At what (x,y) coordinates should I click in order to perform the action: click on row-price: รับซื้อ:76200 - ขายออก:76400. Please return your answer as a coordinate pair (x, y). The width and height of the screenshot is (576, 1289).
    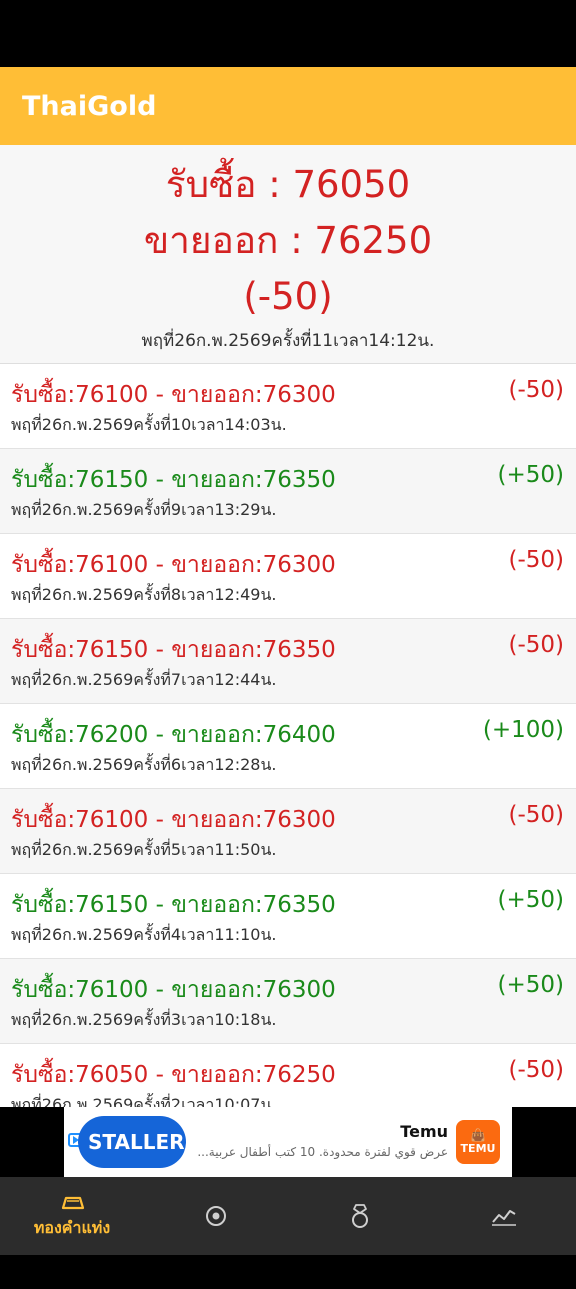
    Looking at the image, I should click on (173, 735).